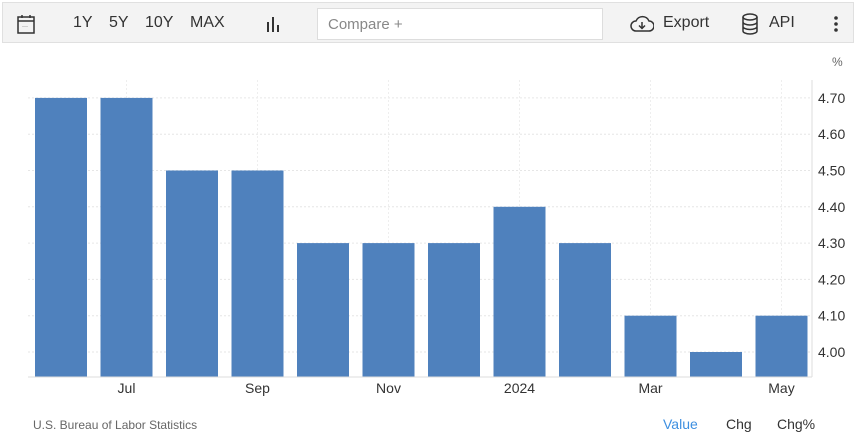 Image resolution: width=857 pixels, height=443 pixels. I want to click on y-axis-unit: %, so click(837, 62).